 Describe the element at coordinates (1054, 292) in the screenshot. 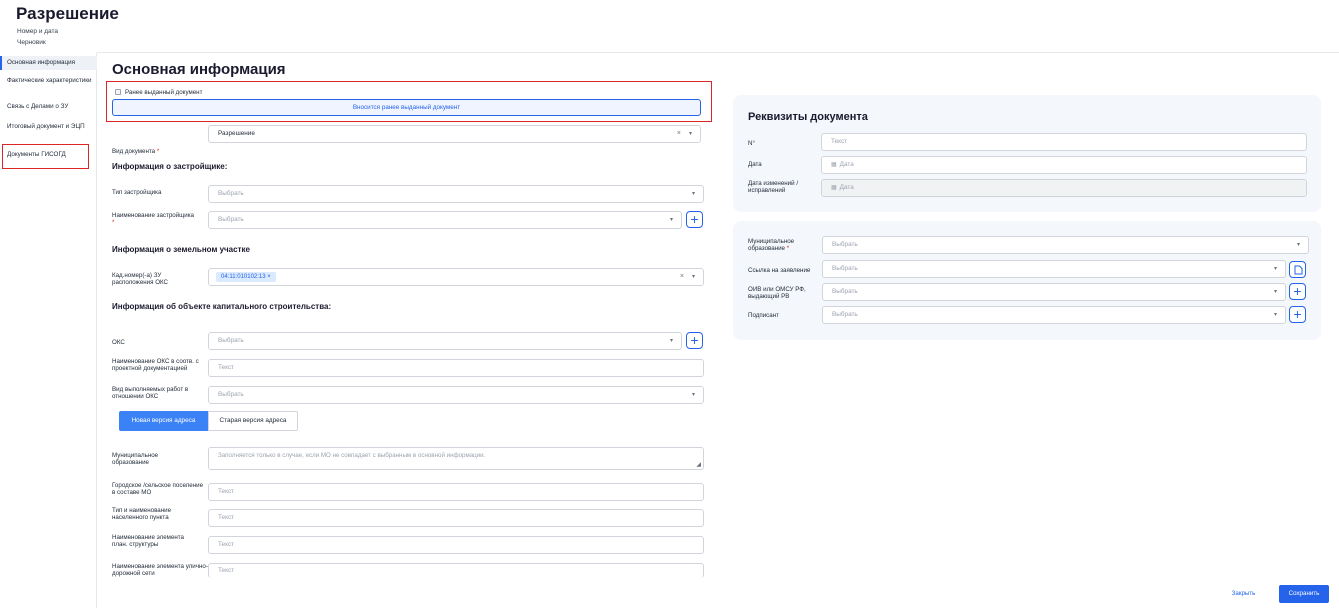

I see `oiv-select: Выбрать ▾` at that location.